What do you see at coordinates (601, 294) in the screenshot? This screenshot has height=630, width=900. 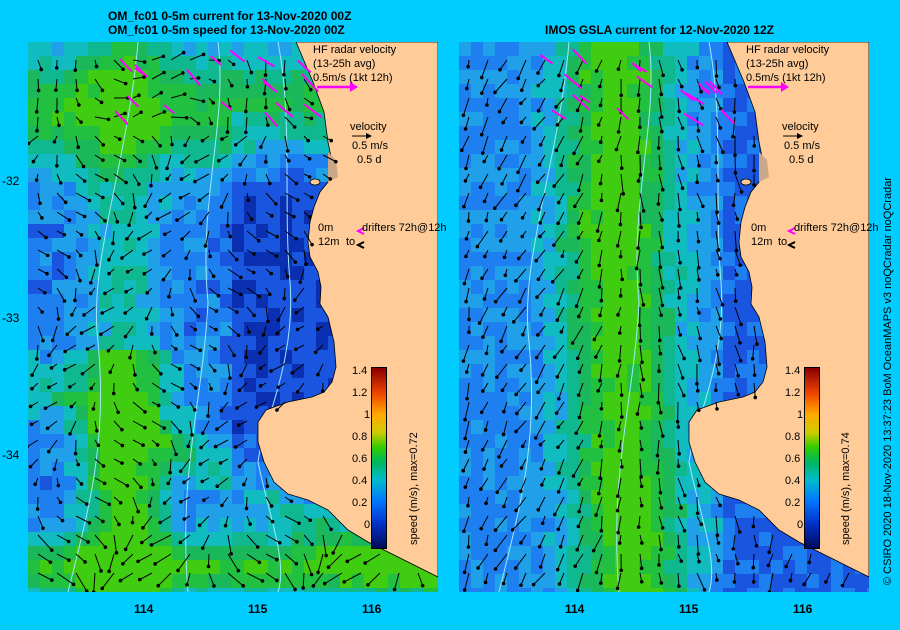 I see `current-arrow` at bounding box center [601, 294].